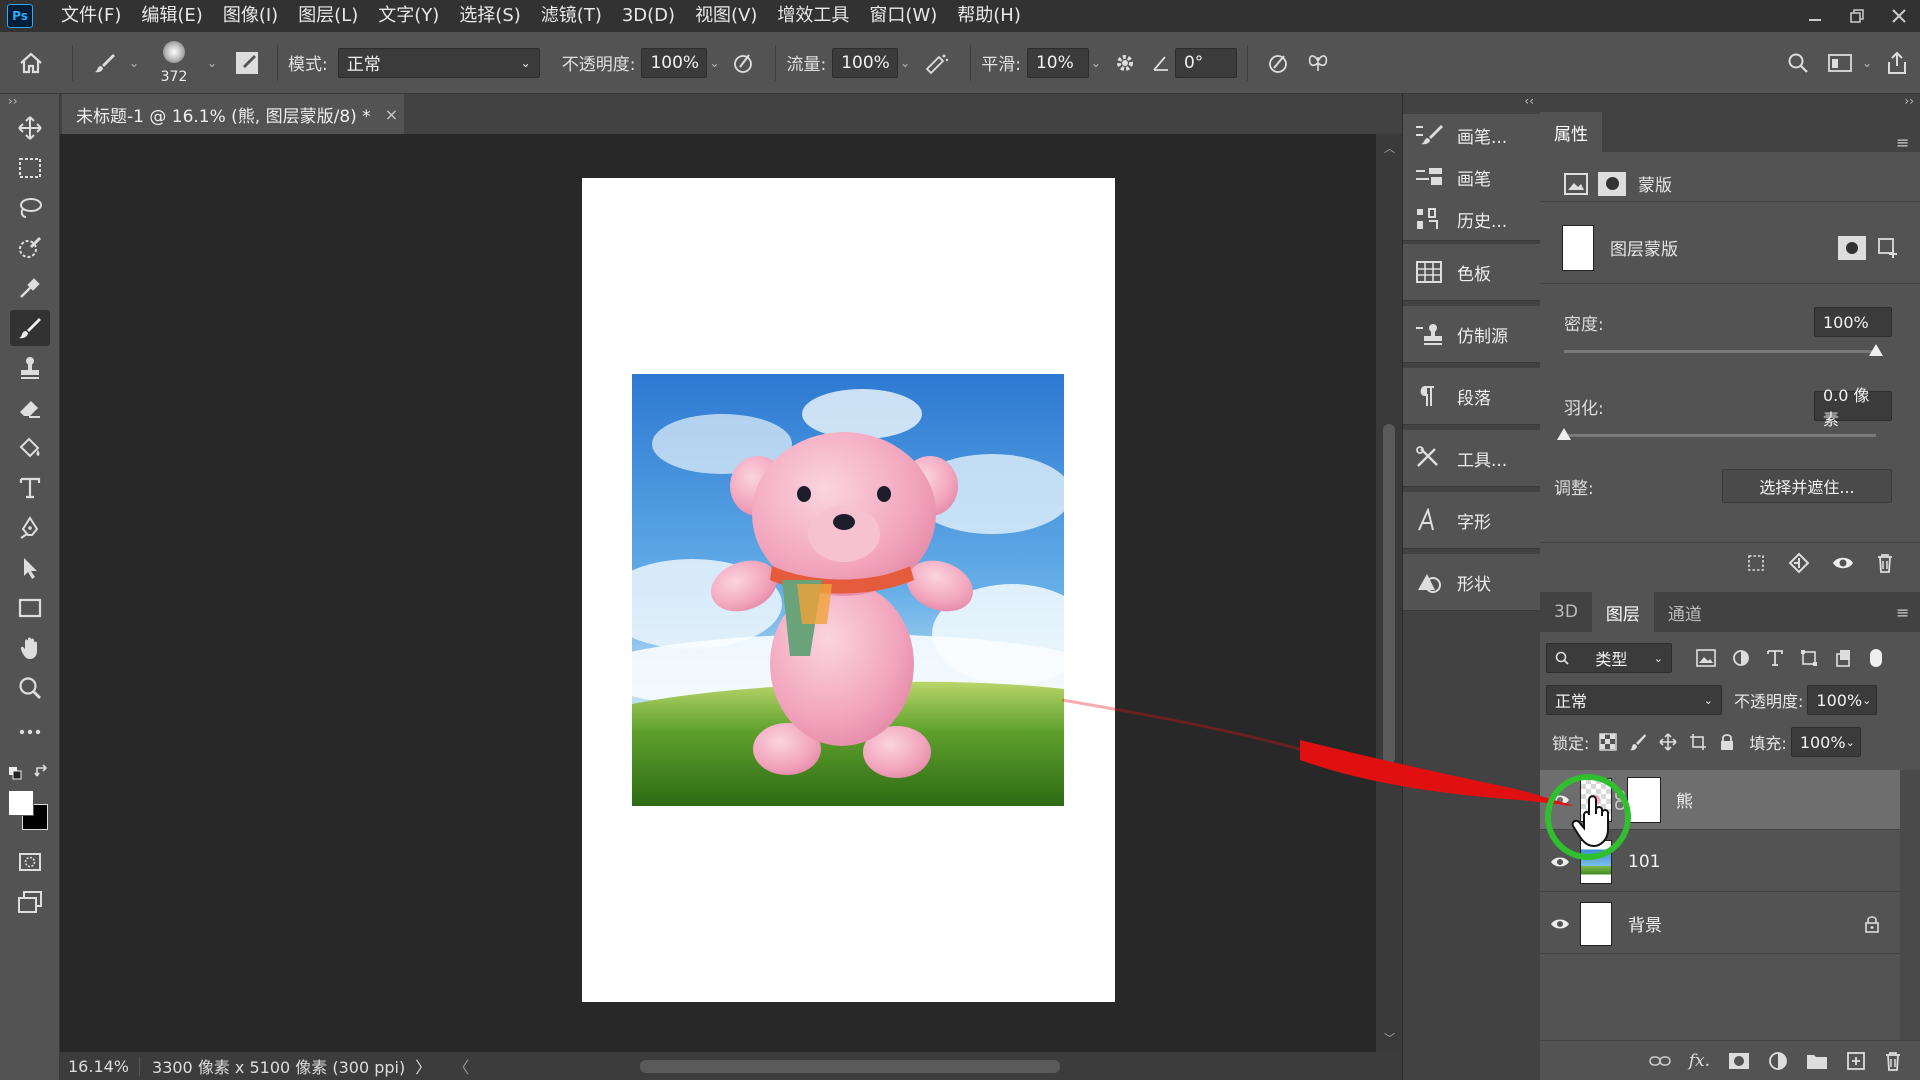 The height and width of the screenshot is (1080, 1920). I want to click on airbrush-toggle, so click(936, 63).